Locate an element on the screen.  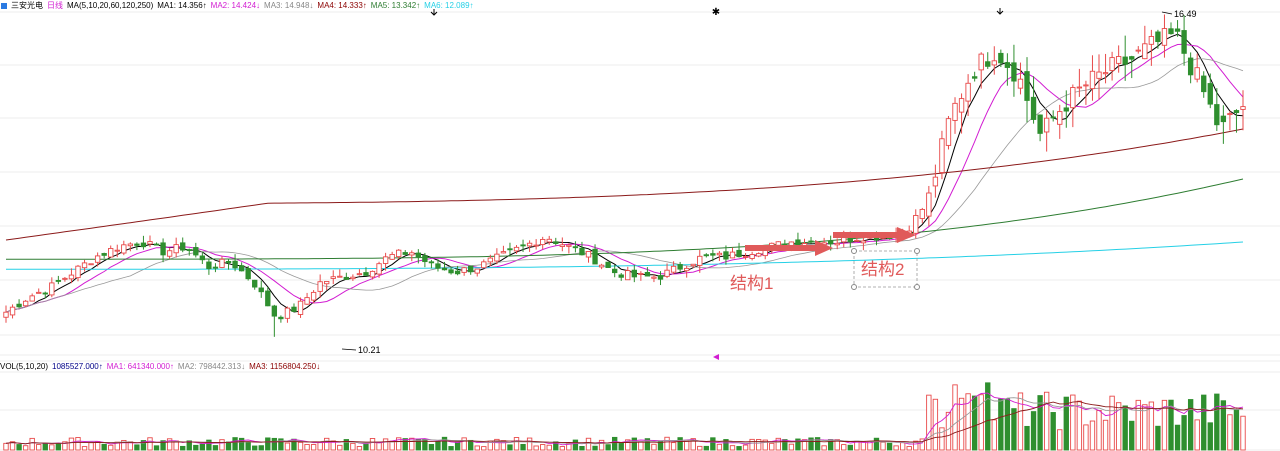
structure2-arrow-shaft is located at coordinates (866, 235).